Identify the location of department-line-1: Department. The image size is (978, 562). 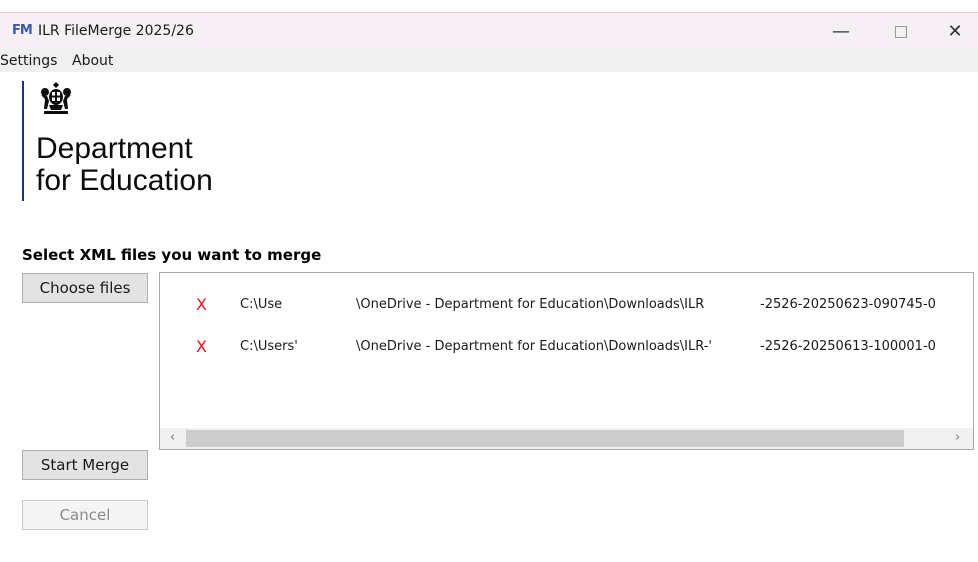
(114, 148).